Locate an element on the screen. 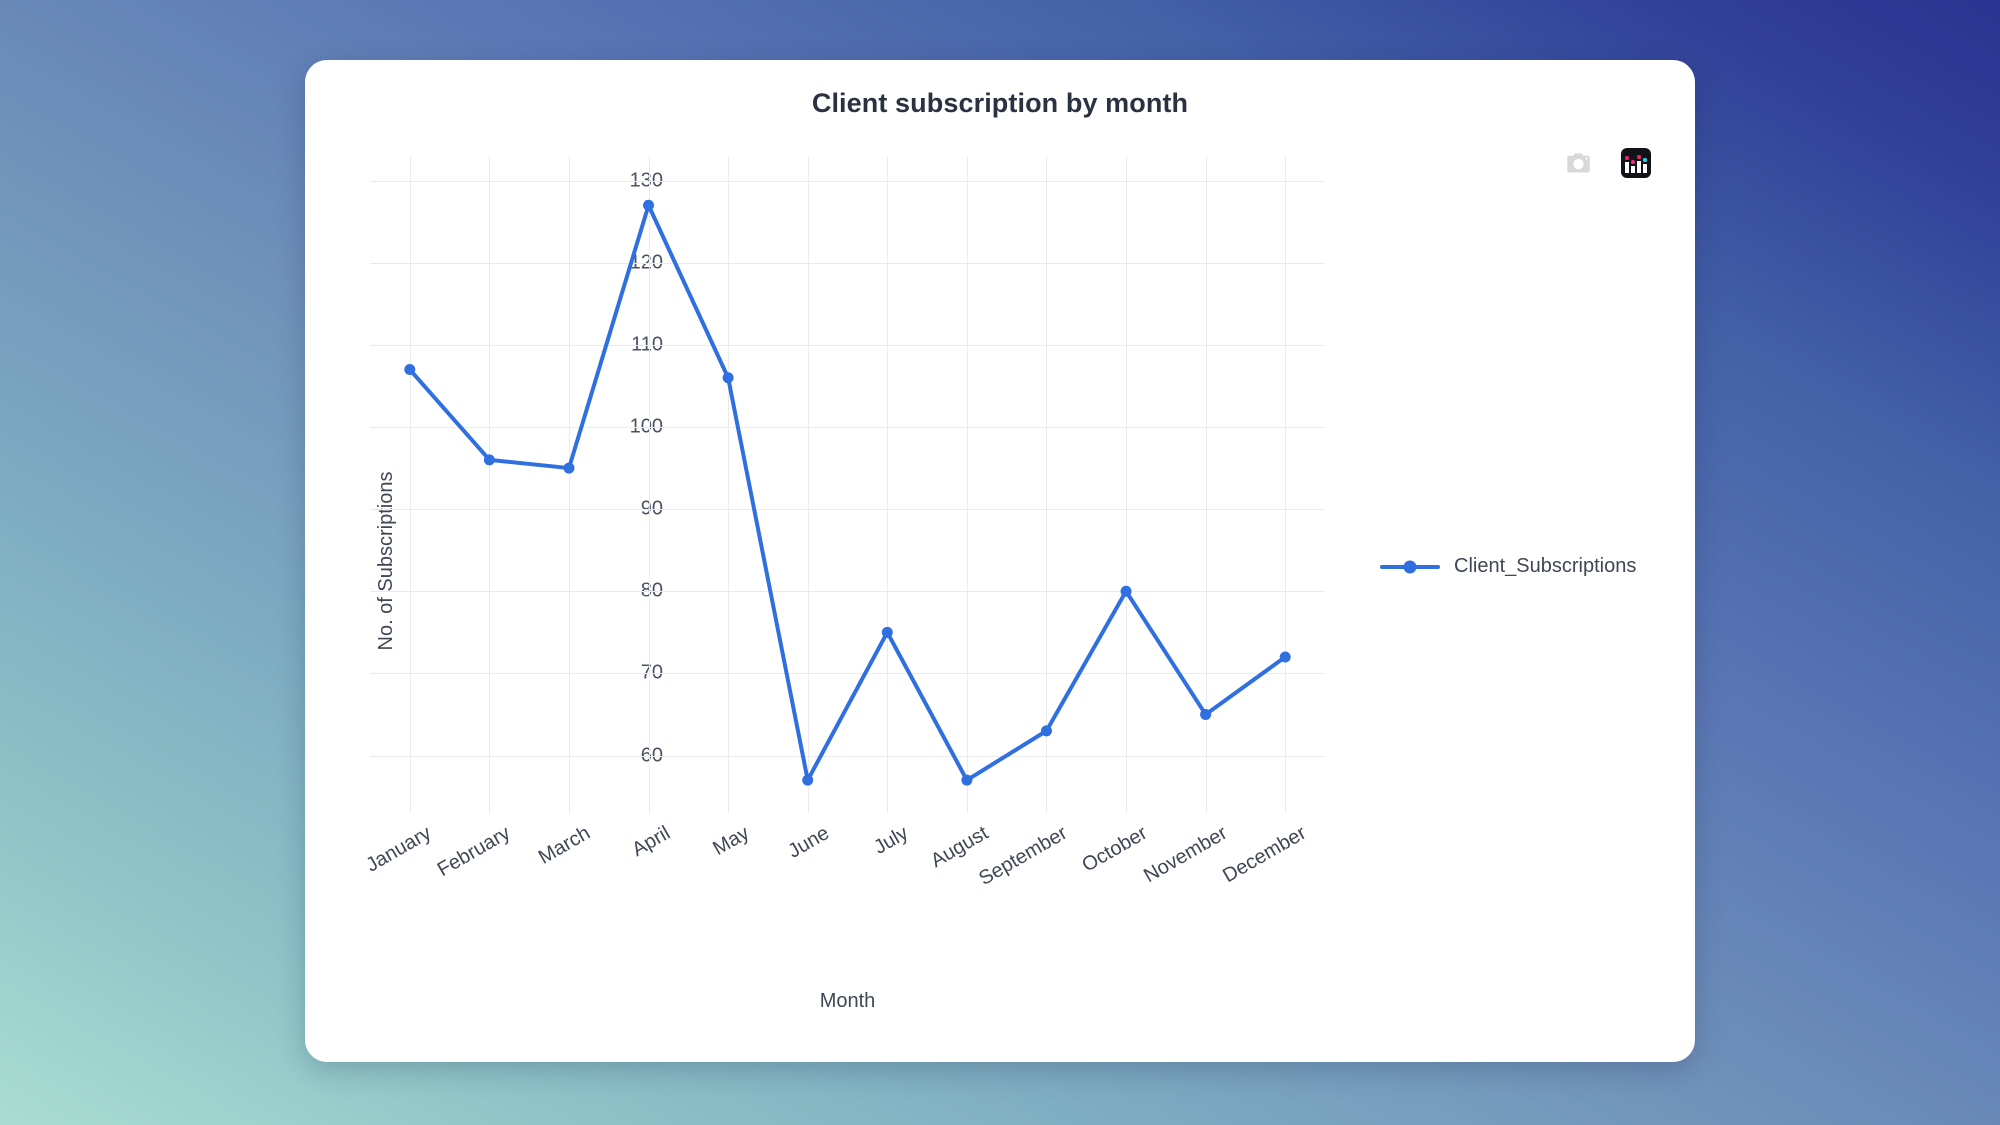 The height and width of the screenshot is (1125, 2000). data-point-may is located at coordinates (728, 378).